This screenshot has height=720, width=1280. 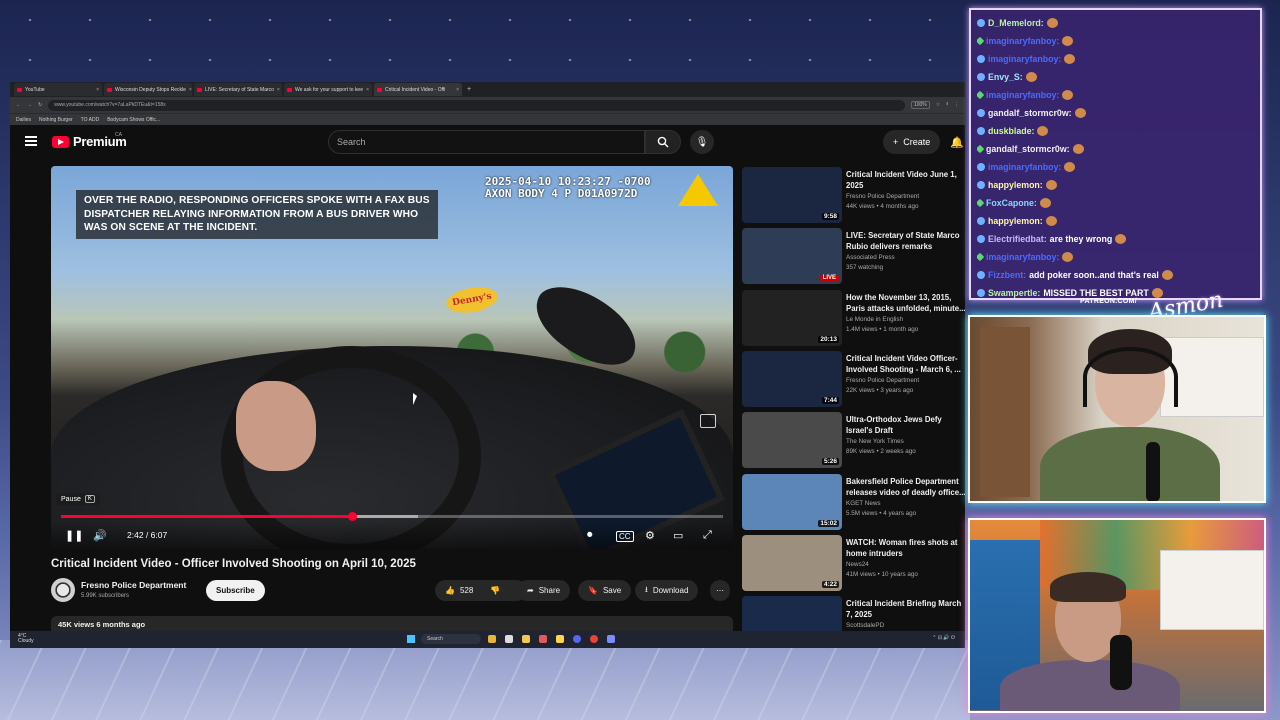 I want to click on obs-icon, so click(x=611, y=639).